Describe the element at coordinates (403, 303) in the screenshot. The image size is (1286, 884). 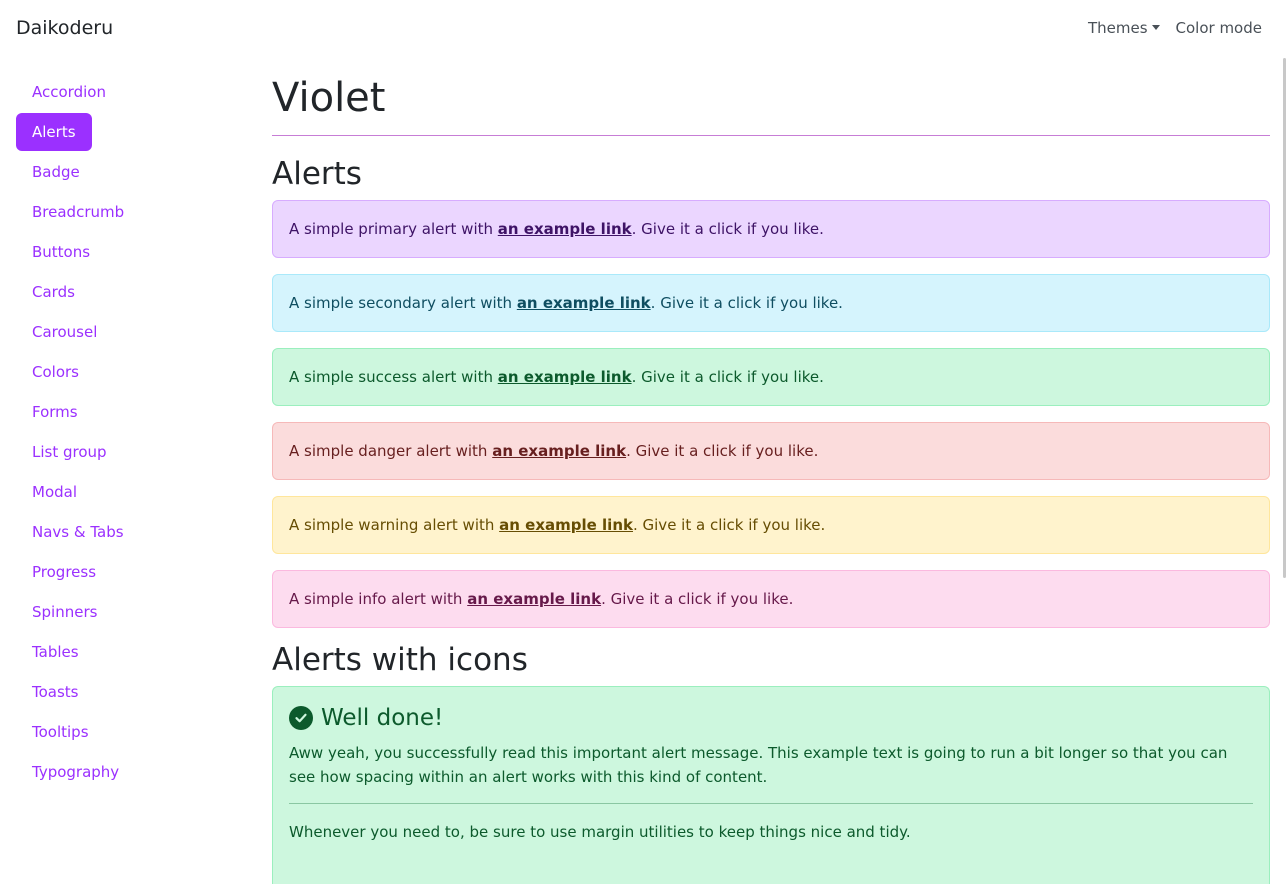
I see `alert-text: A simple secondary alert with` at that location.